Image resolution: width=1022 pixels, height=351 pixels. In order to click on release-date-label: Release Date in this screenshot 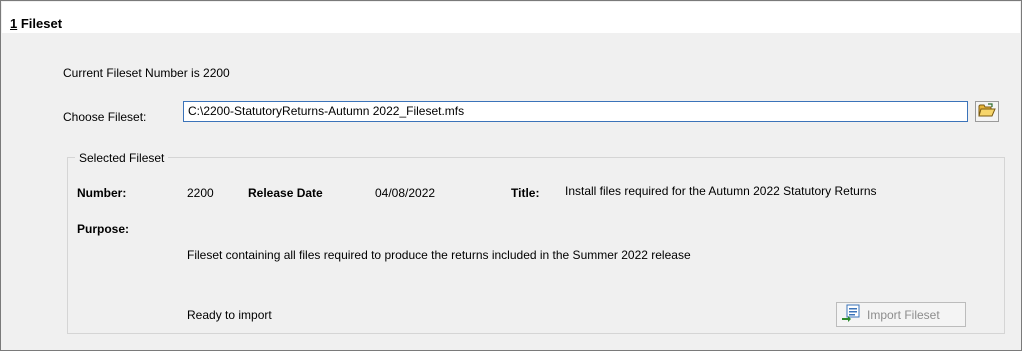, I will do `click(285, 193)`.